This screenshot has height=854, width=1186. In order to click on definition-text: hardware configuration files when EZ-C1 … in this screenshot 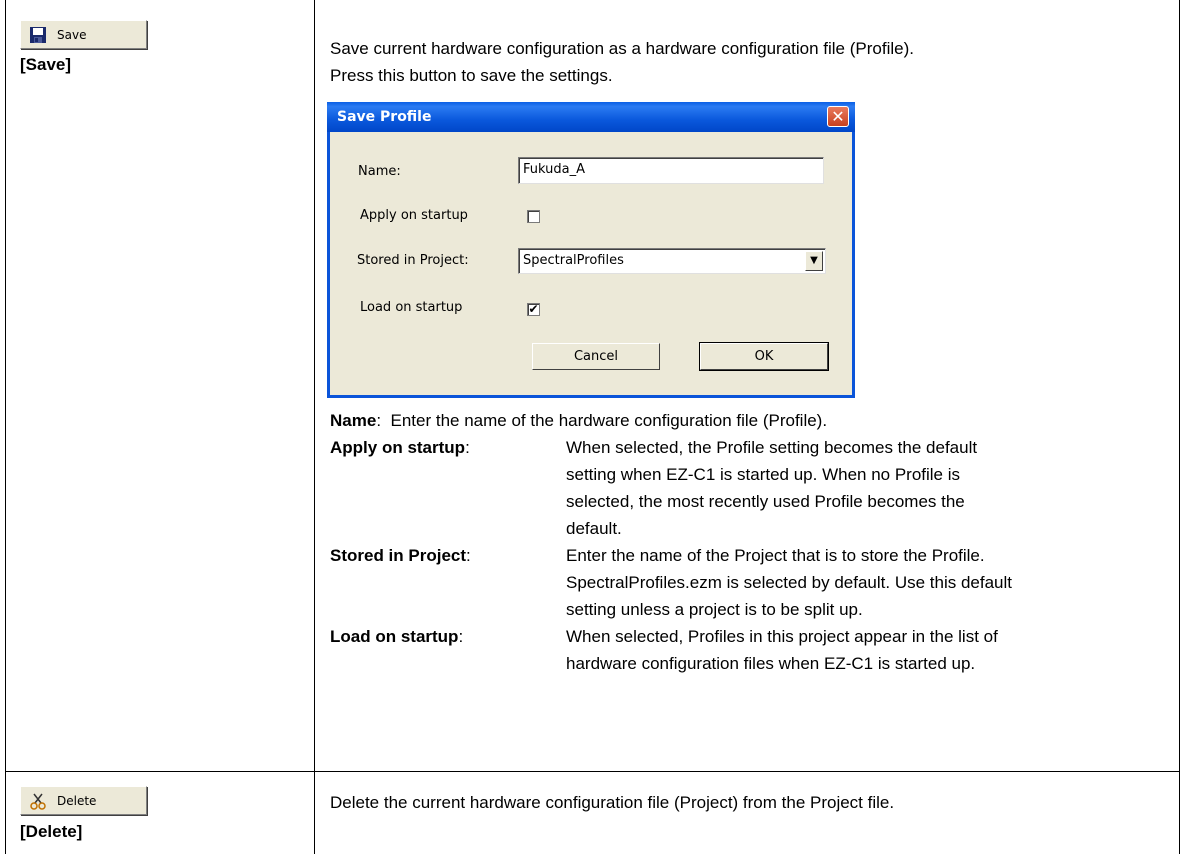, I will do `click(771, 663)`.